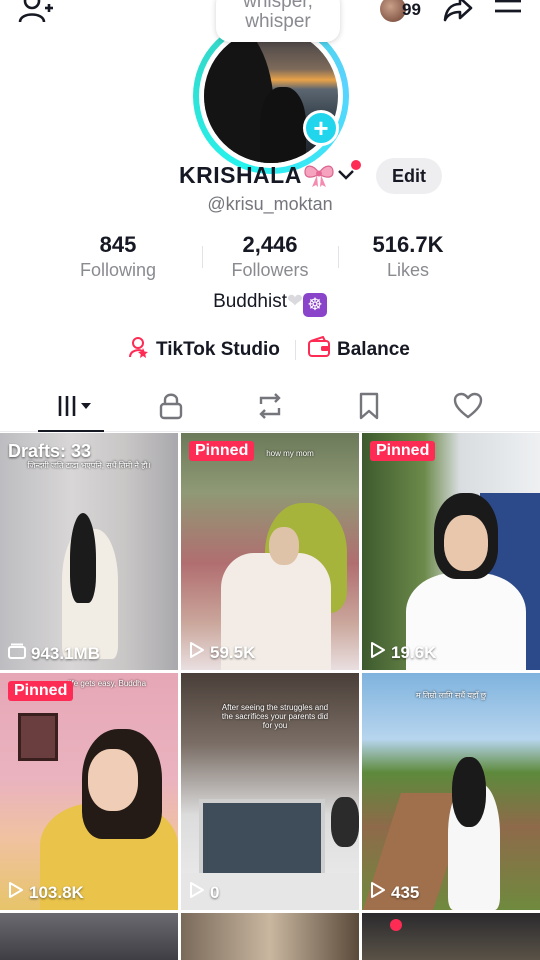  What do you see at coordinates (405, 892) in the screenshot?
I see `view-count: 435` at bounding box center [405, 892].